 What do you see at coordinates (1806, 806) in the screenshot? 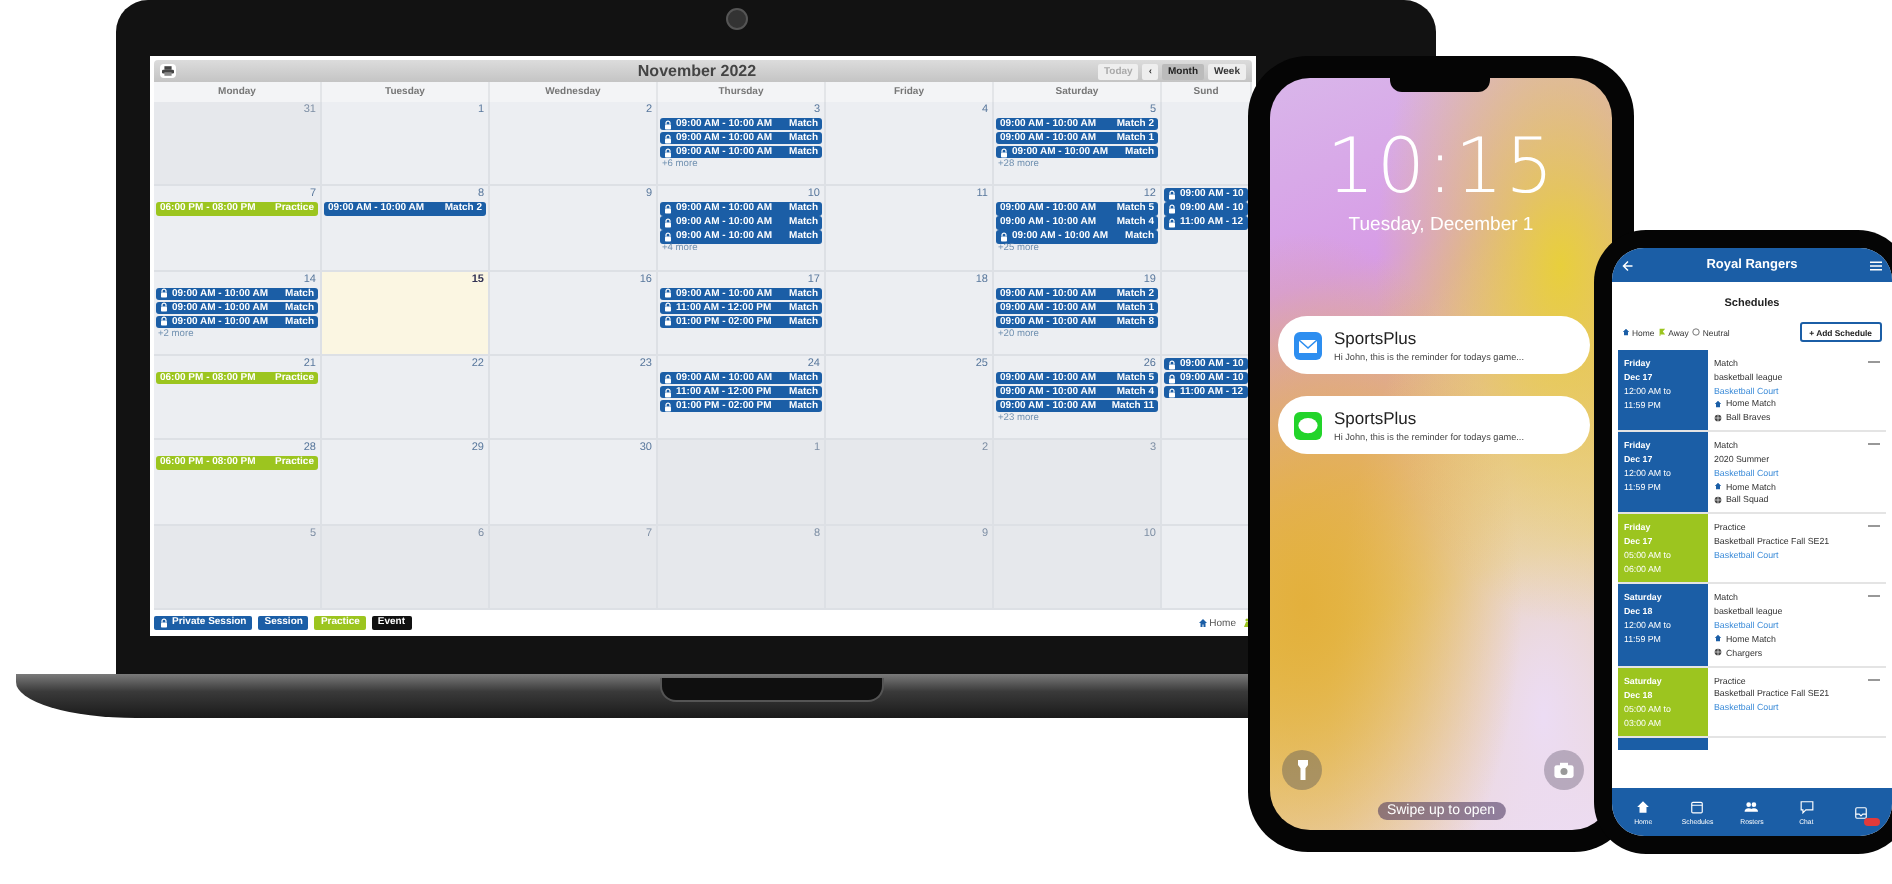
I see `chat-bubble-icon` at bounding box center [1806, 806].